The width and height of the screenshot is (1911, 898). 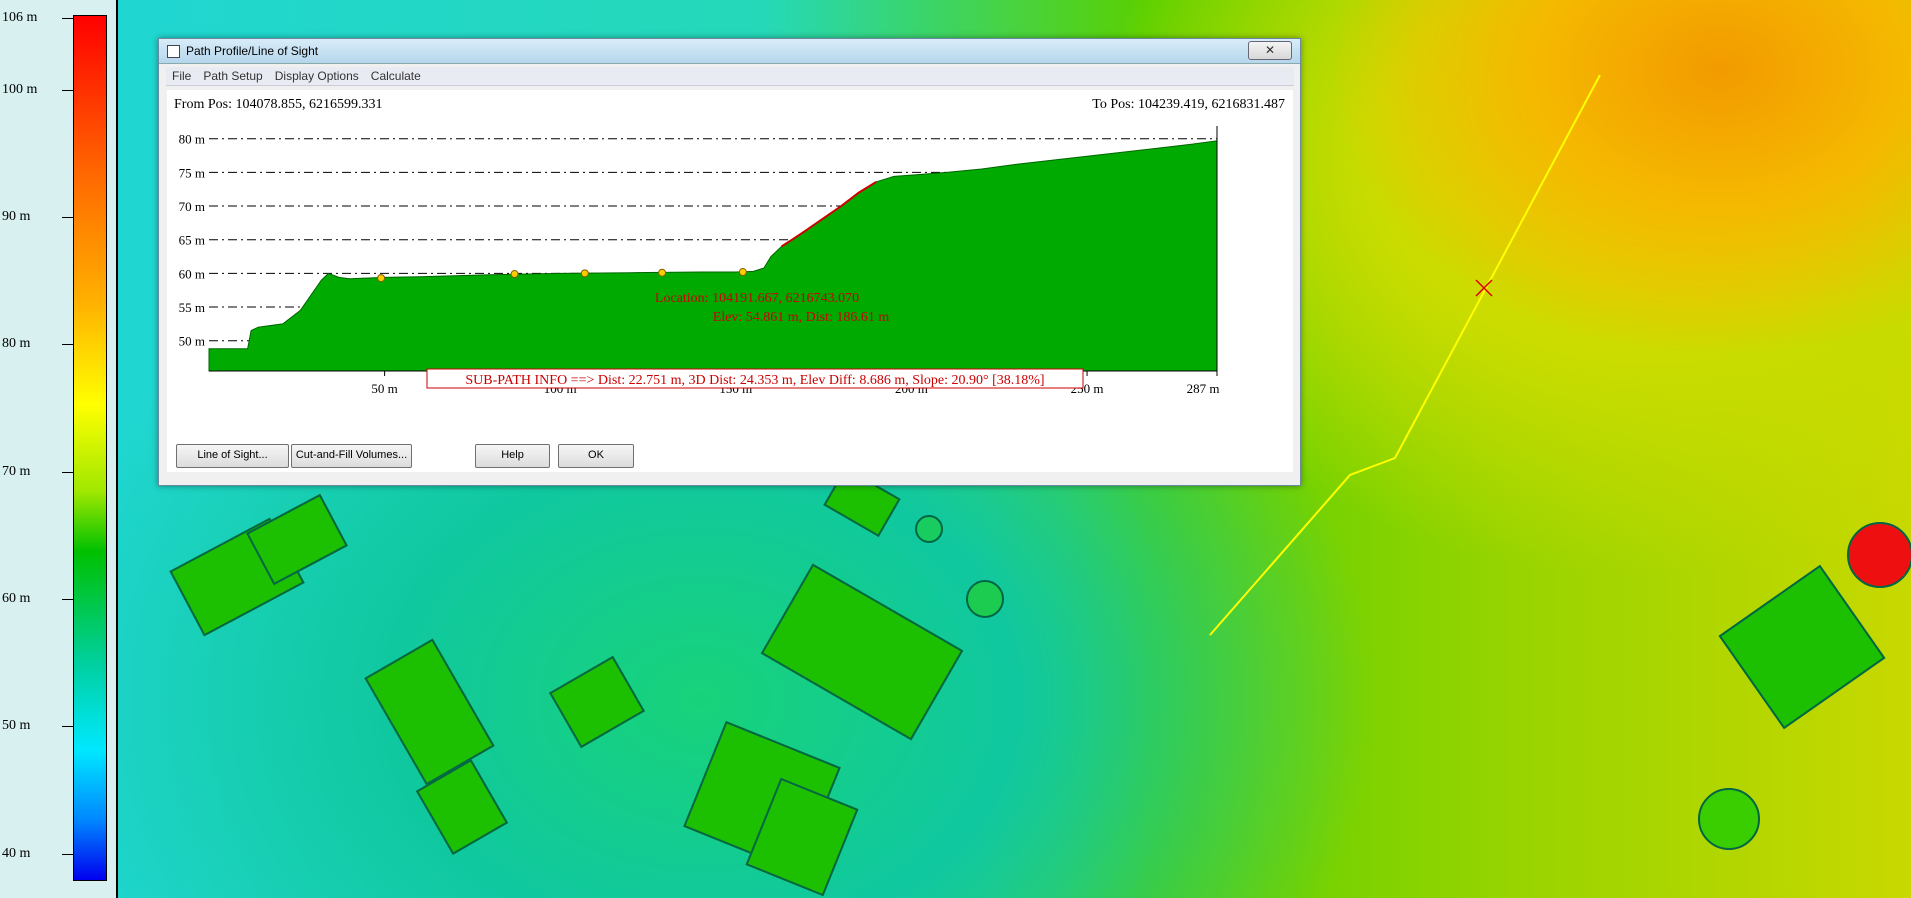 What do you see at coordinates (16, 853) in the screenshot?
I see `legend-label-40: 40 m` at bounding box center [16, 853].